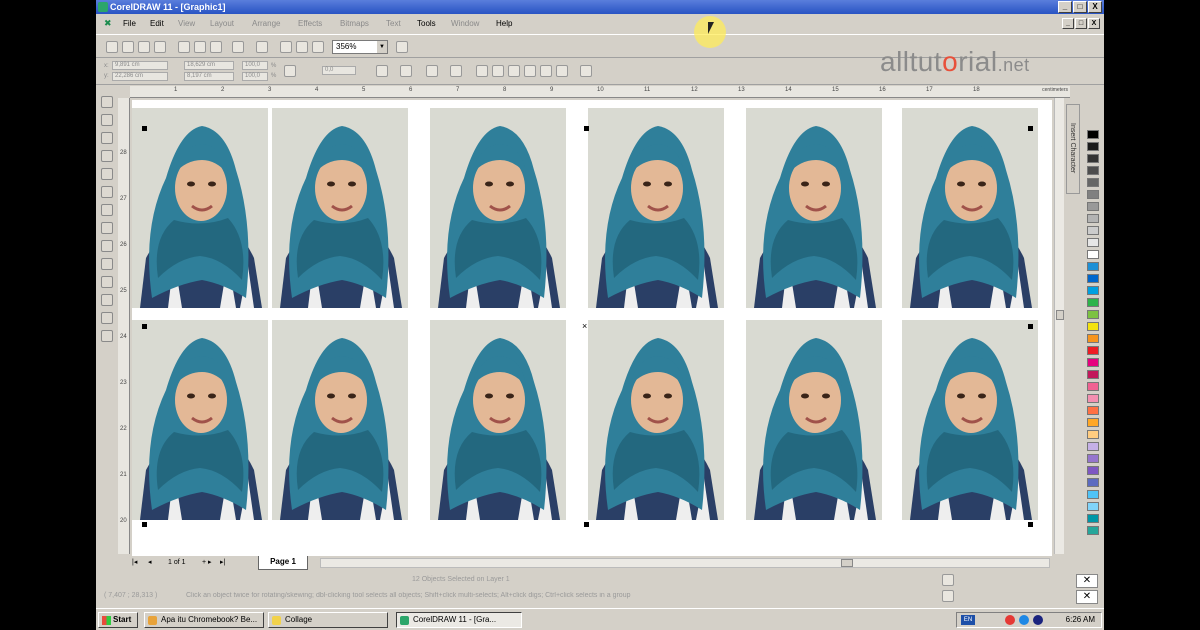  I want to click on x-position-field: 9,891 cm, so click(140, 65).